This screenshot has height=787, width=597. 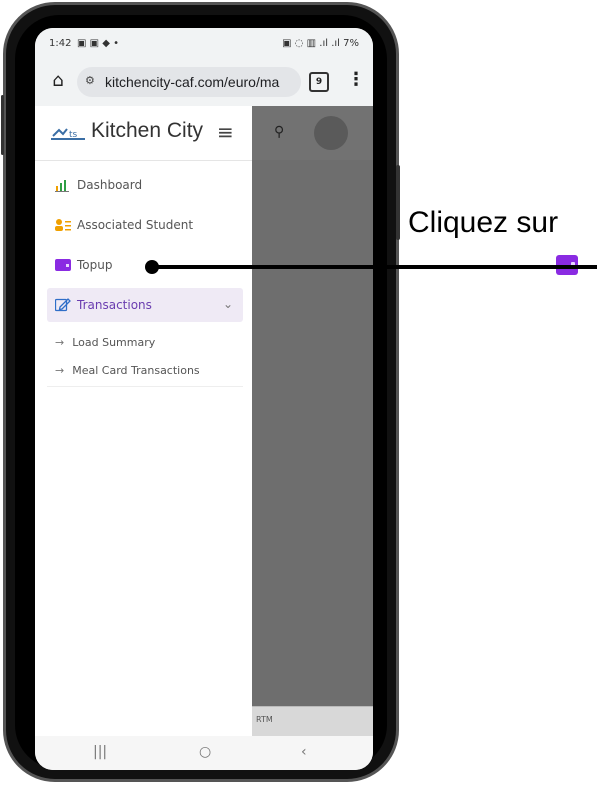 I want to click on sidebar-item-label: Topup, so click(x=95, y=265).